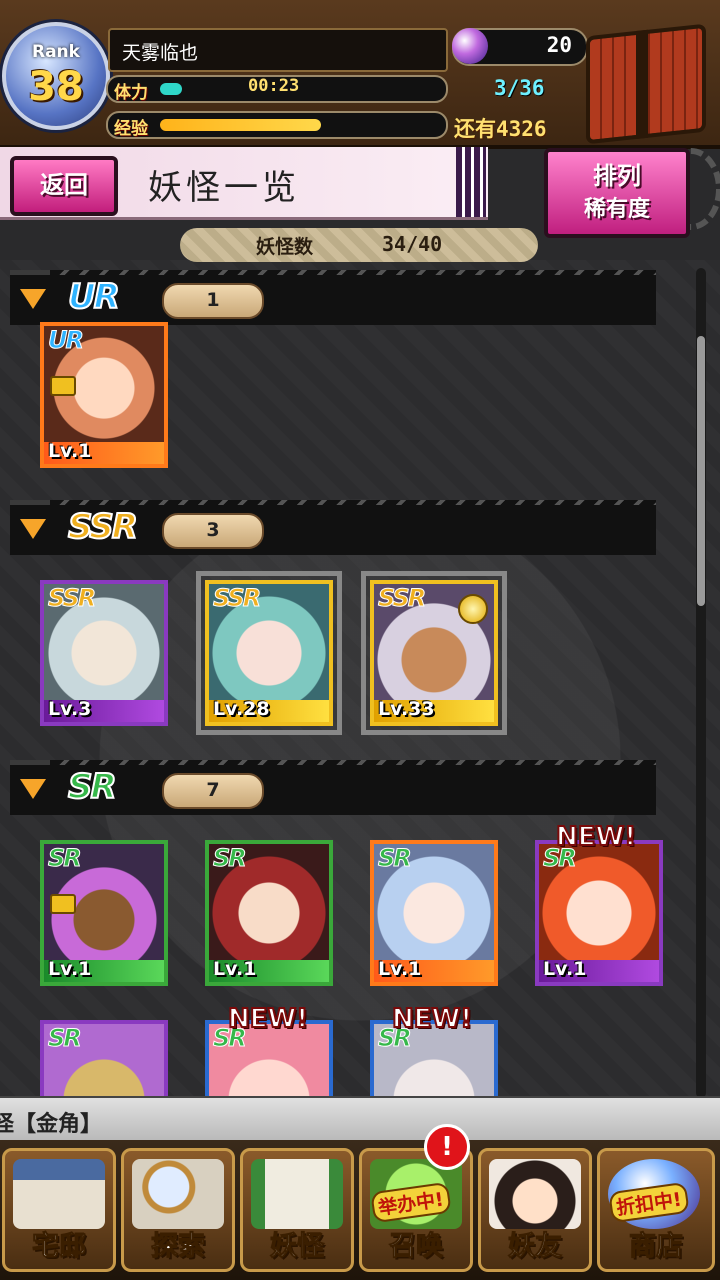 Image resolution: width=720 pixels, height=1280 pixels. I want to click on catgirl-icon, so click(535, 1194).